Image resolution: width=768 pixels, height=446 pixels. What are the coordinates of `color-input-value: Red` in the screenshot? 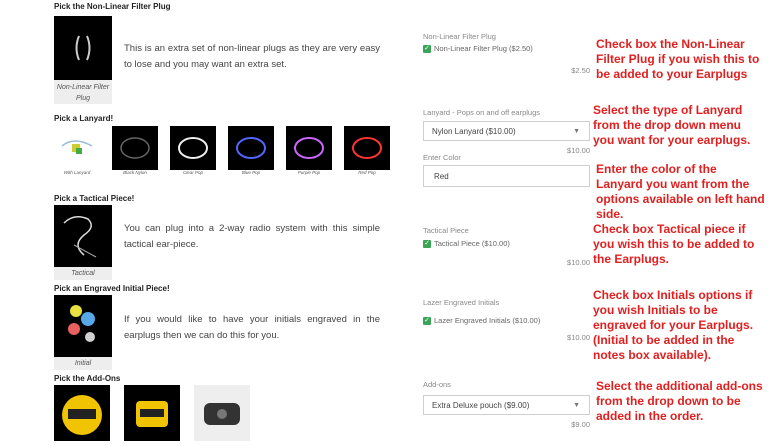 It's located at (441, 176).